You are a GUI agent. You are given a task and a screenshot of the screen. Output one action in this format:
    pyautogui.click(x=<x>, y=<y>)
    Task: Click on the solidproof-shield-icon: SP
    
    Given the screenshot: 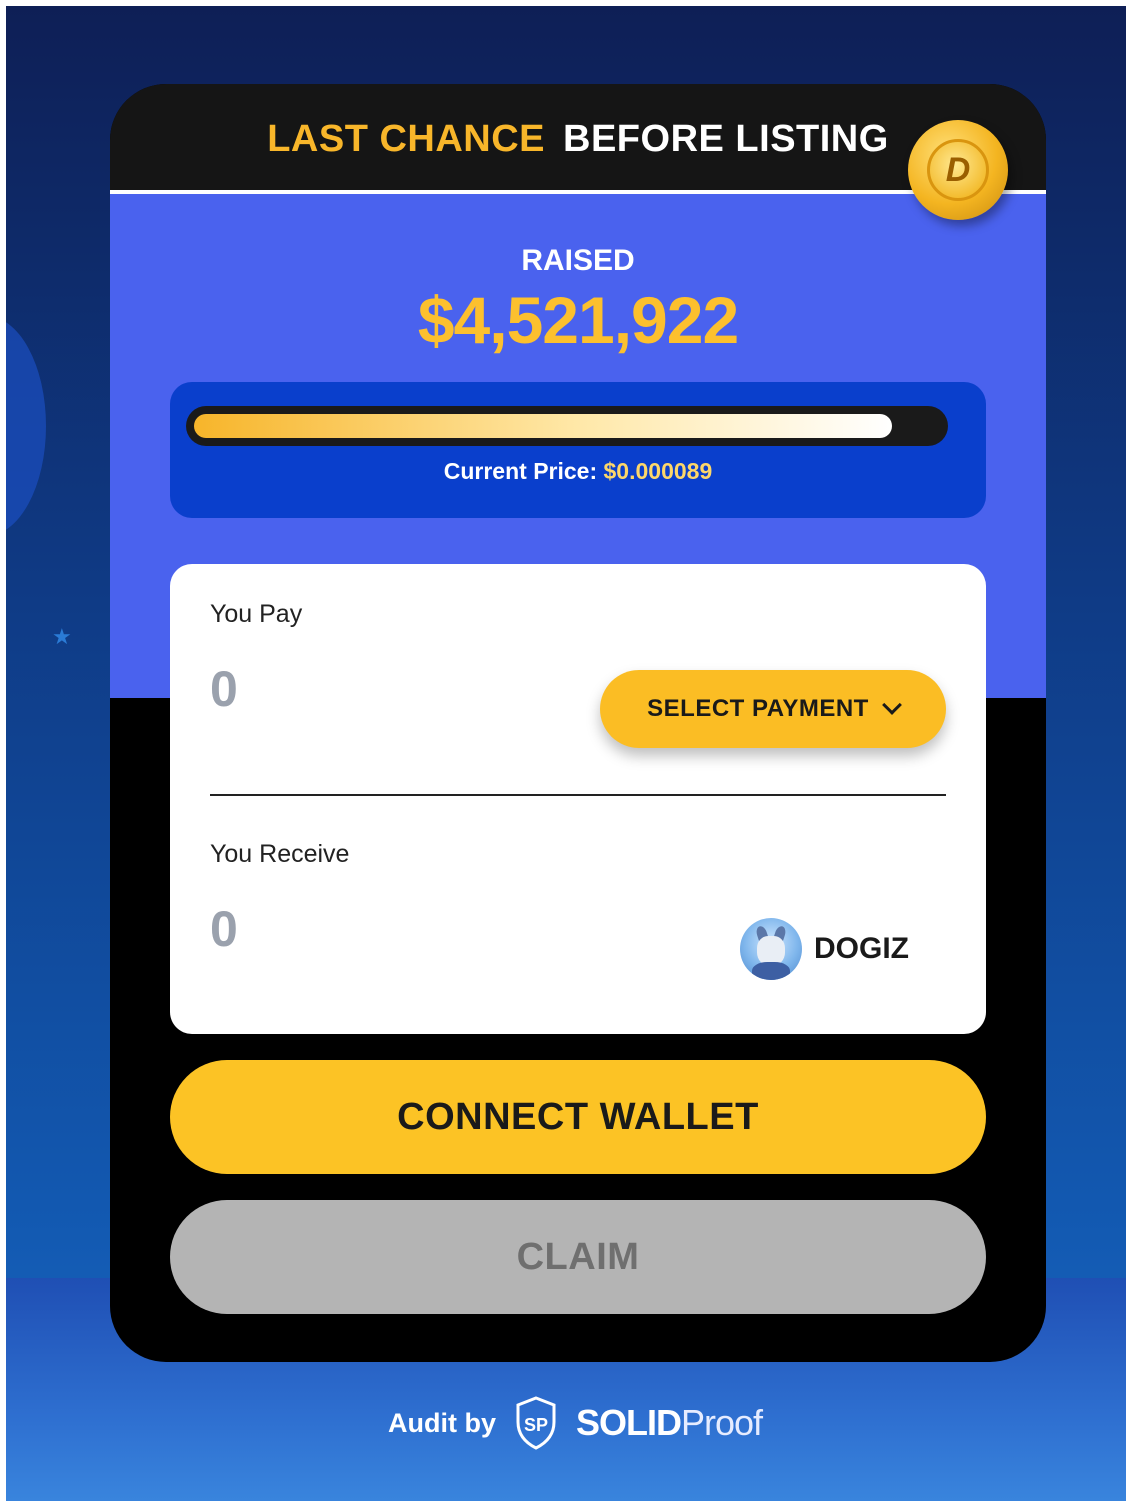 What is the action you would take?
    pyautogui.click(x=536, y=1423)
    